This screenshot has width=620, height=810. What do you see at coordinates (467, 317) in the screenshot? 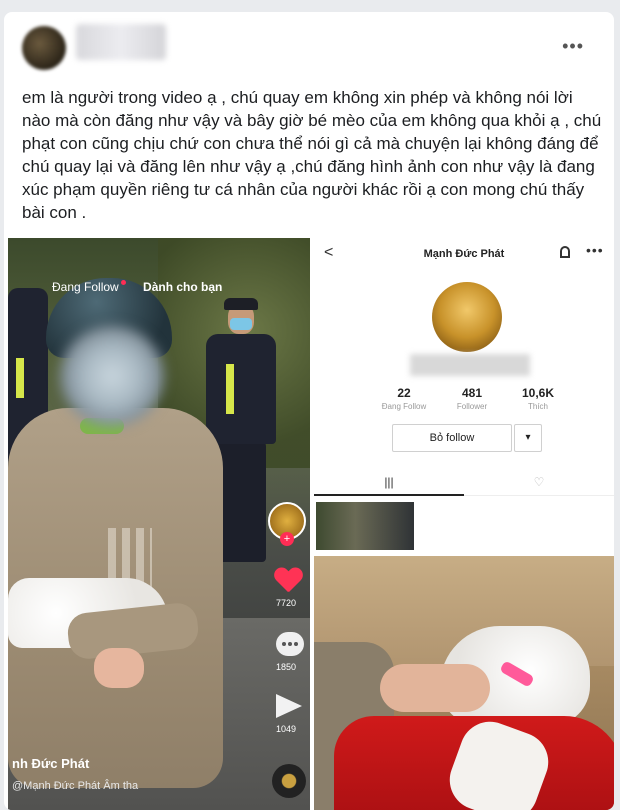
I see `profile-avatar` at bounding box center [467, 317].